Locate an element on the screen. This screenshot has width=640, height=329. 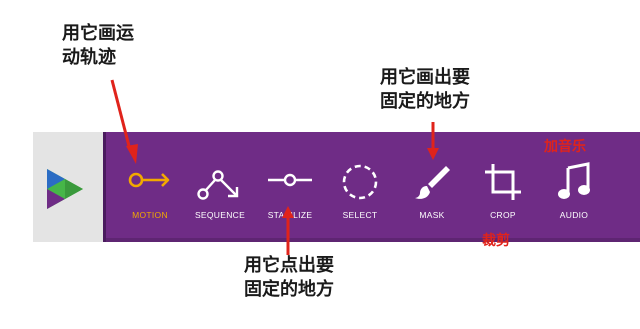
arrow-to-mask is located at coordinates (433, 141).